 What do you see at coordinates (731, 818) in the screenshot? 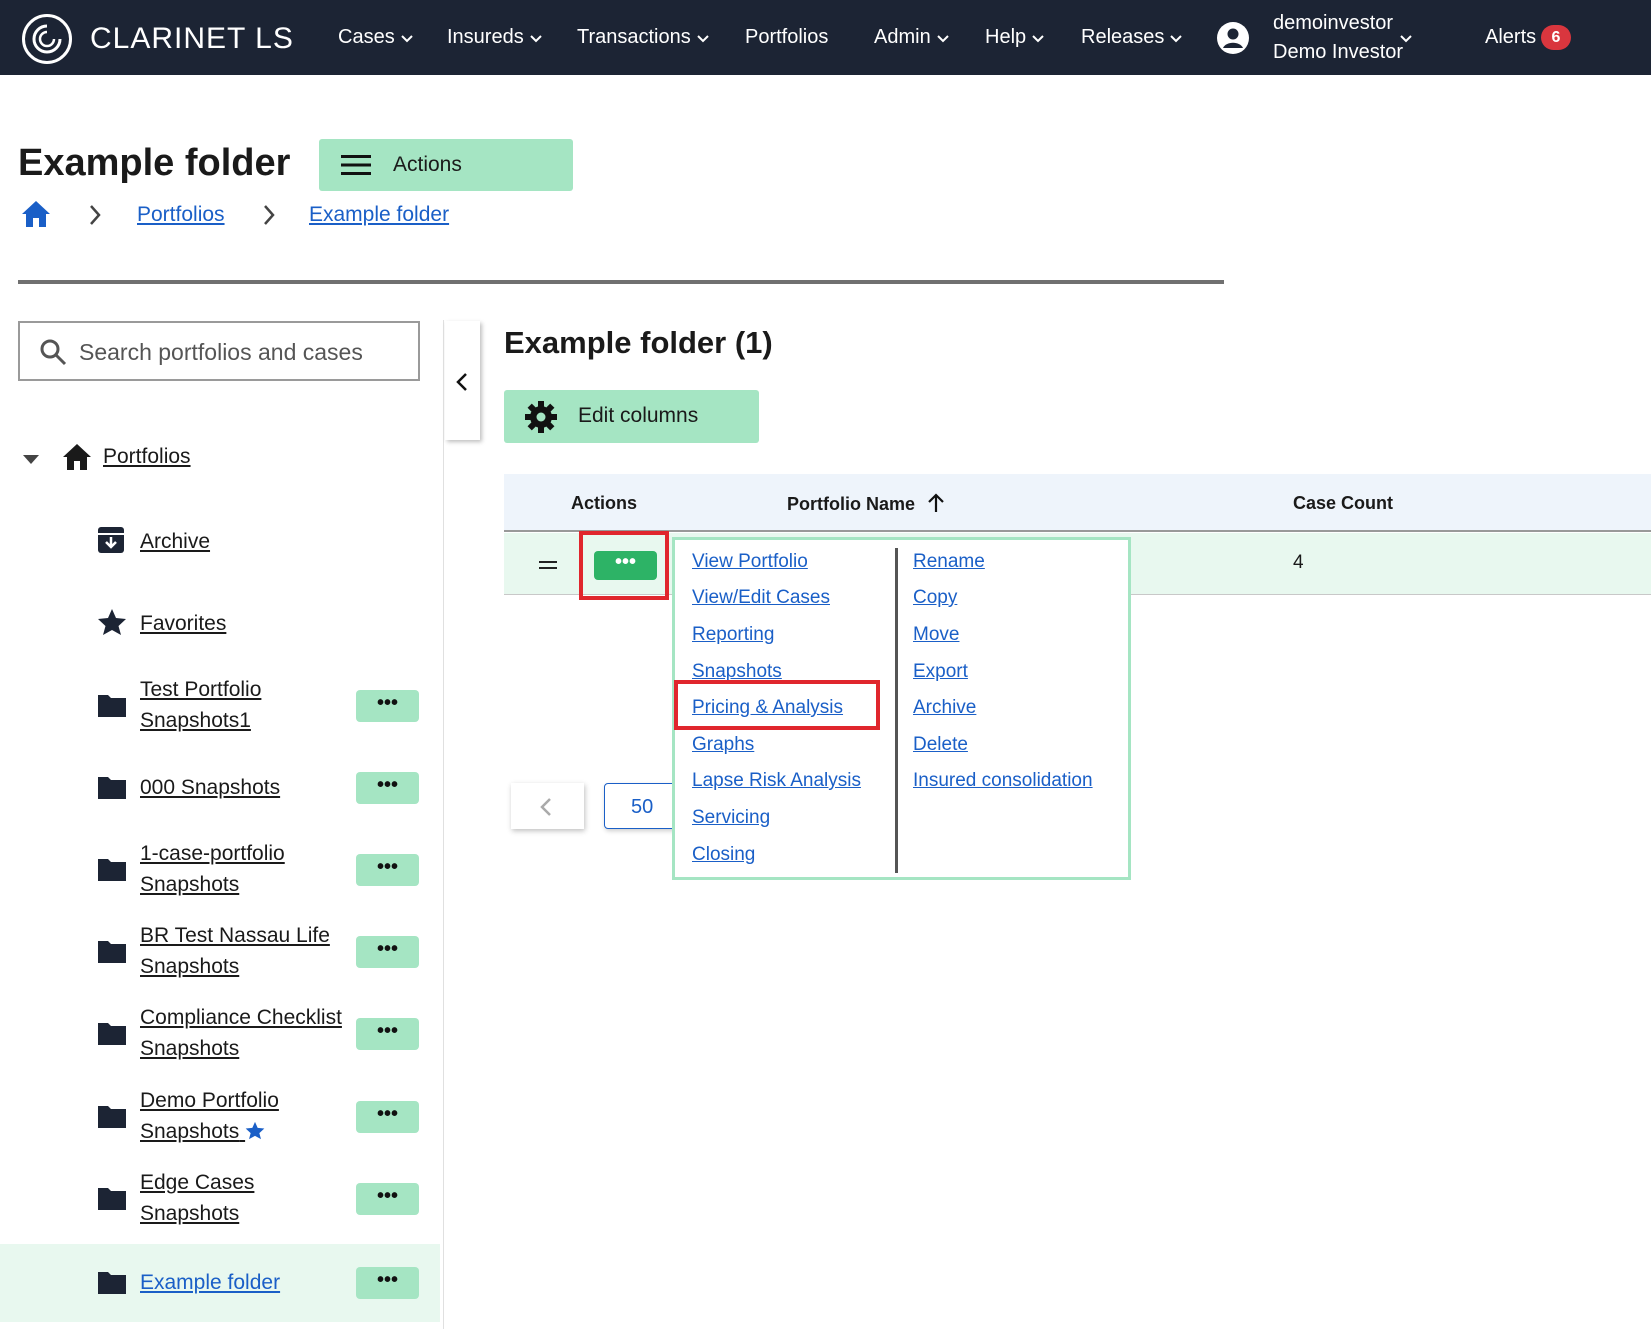
I see `menu-item-servicing: Servicing` at bounding box center [731, 818].